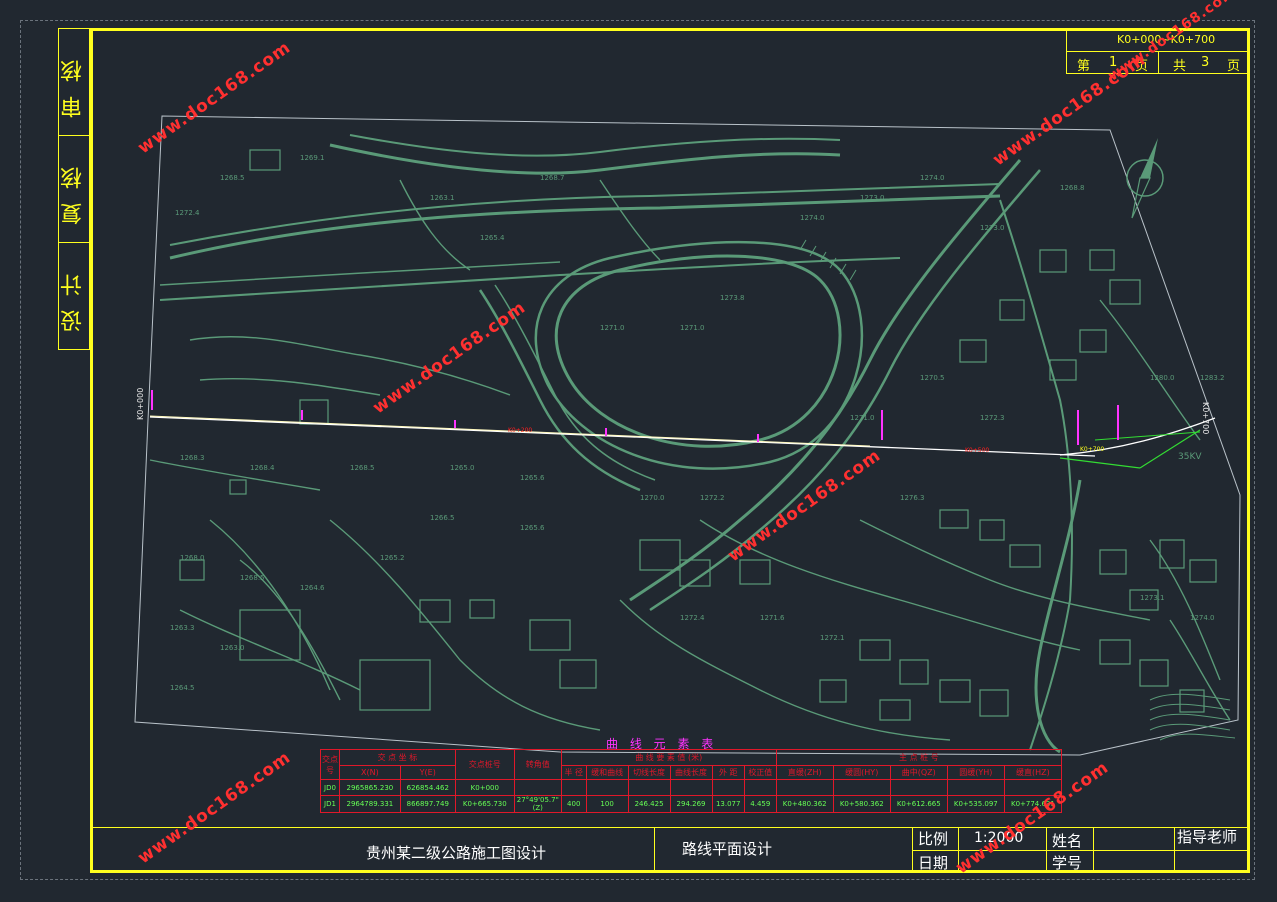 The width and height of the screenshot is (1277, 902). What do you see at coordinates (649, 773) in the screenshot?
I see `col-header-tangent: 切线长度` at bounding box center [649, 773].